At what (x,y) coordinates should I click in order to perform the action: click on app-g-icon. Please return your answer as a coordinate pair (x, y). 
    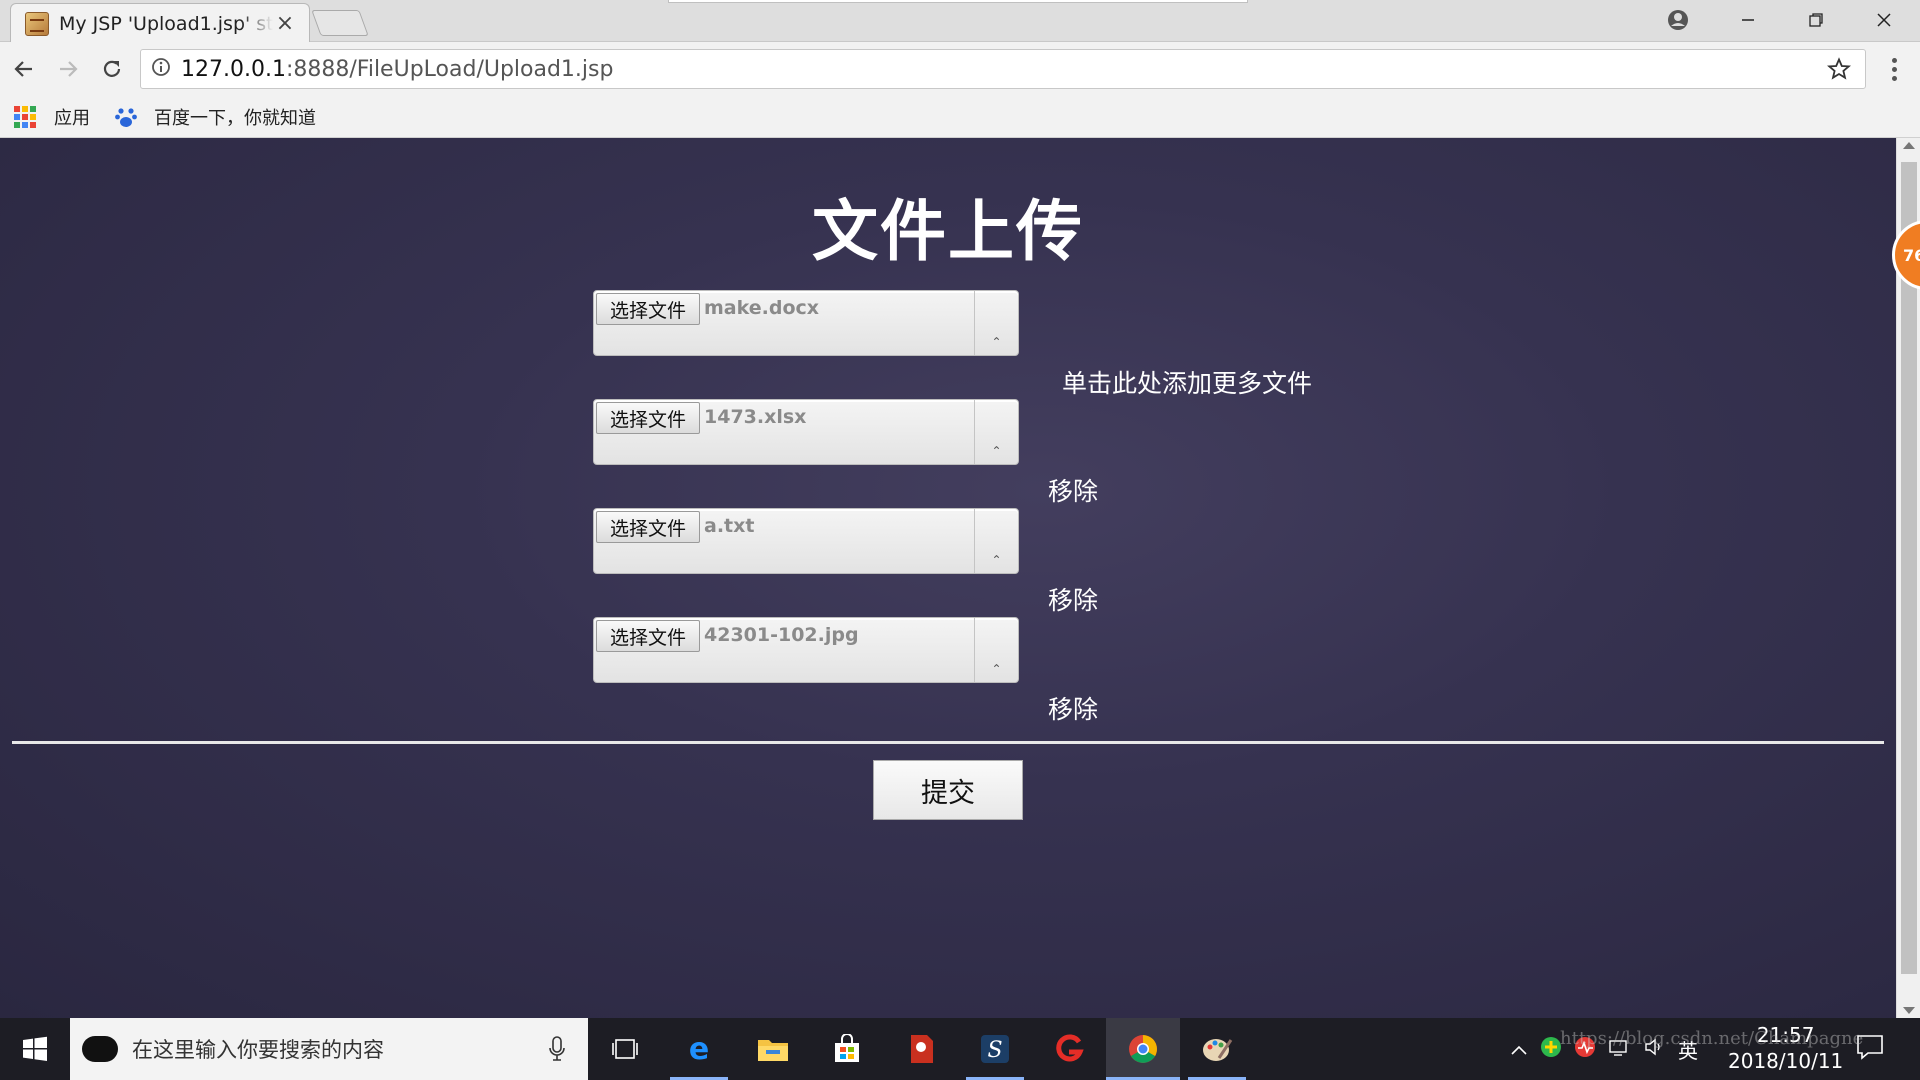
    Looking at the image, I should click on (1069, 1049).